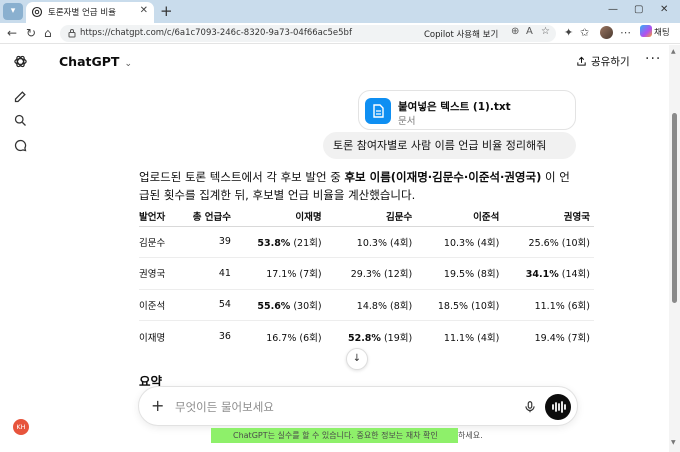  Describe the element at coordinates (459, 275) in the screenshot. I see `ratio-percent: 19.5%` at that location.